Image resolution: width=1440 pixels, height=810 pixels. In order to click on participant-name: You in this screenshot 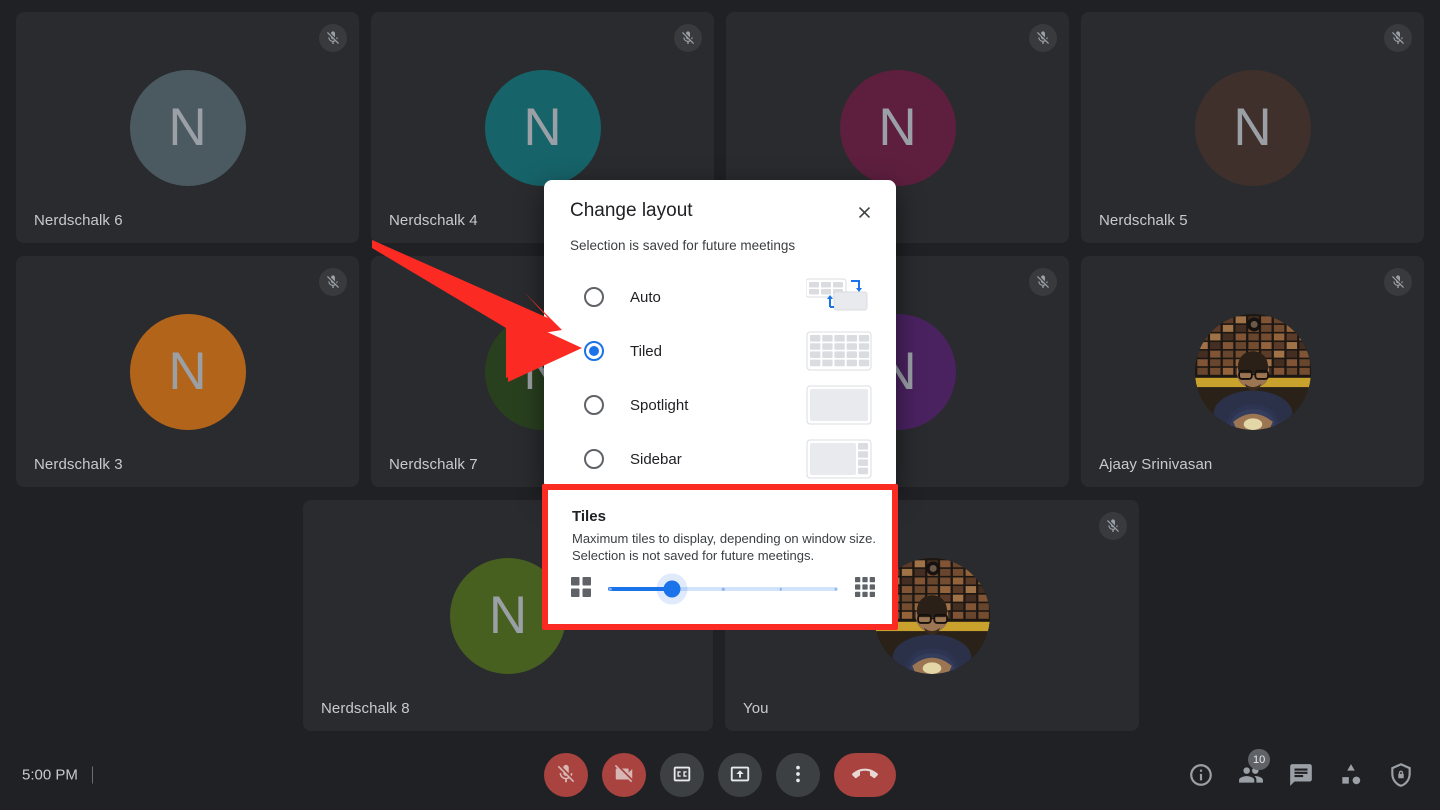, I will do `click(756, 708)`.